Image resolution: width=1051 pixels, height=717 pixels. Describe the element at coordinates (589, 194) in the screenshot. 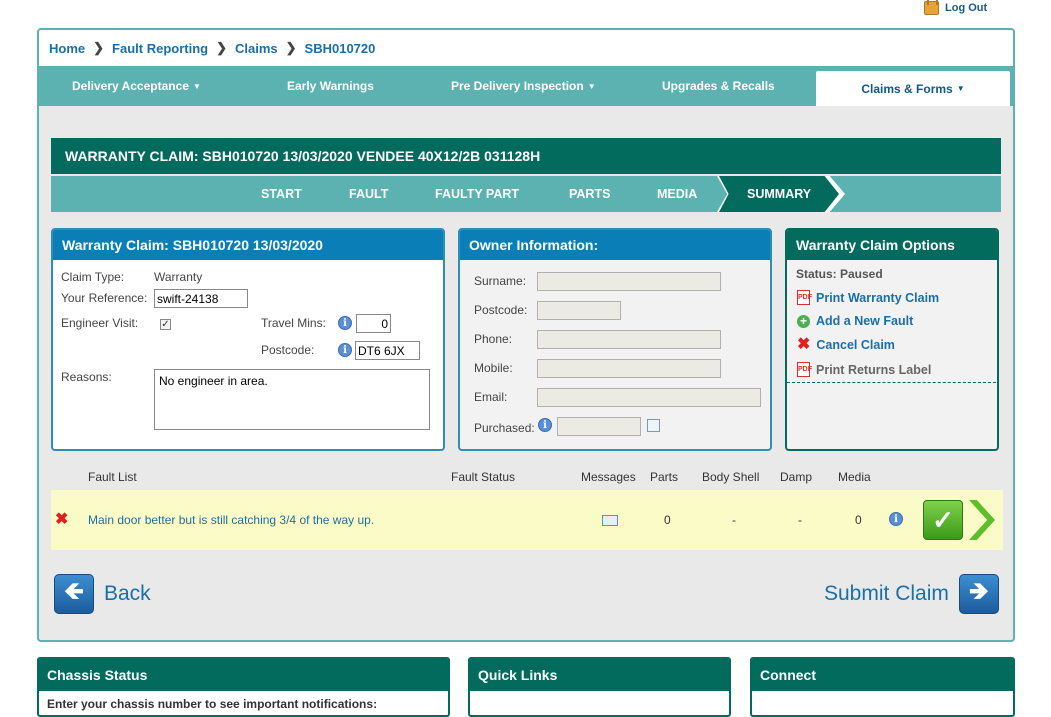

I see `step-parts: PARTS` at that location.